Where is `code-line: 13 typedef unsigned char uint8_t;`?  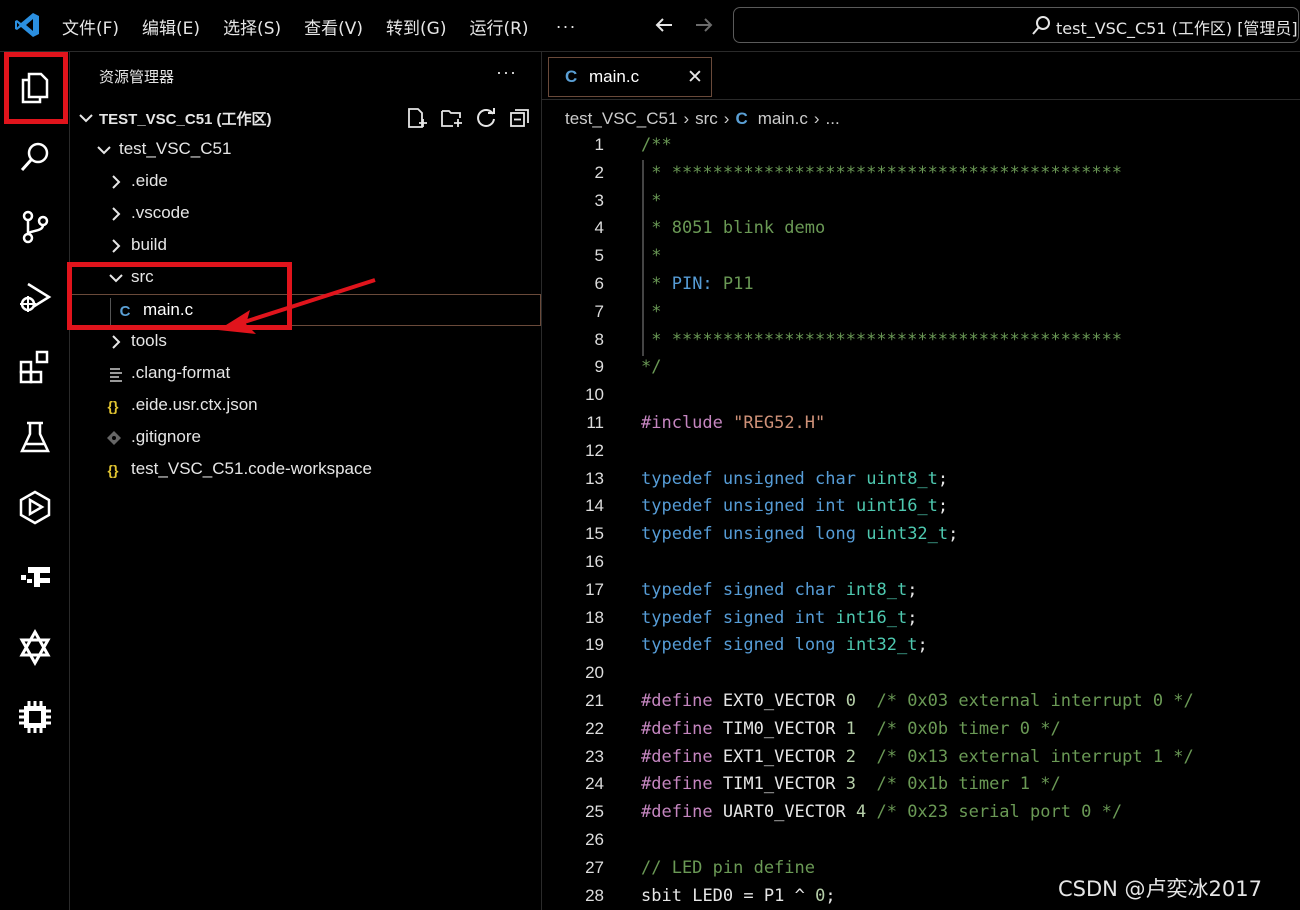 code-line: 13 typedef unsigned char uint8_t; is located at coordinates (921, 480).